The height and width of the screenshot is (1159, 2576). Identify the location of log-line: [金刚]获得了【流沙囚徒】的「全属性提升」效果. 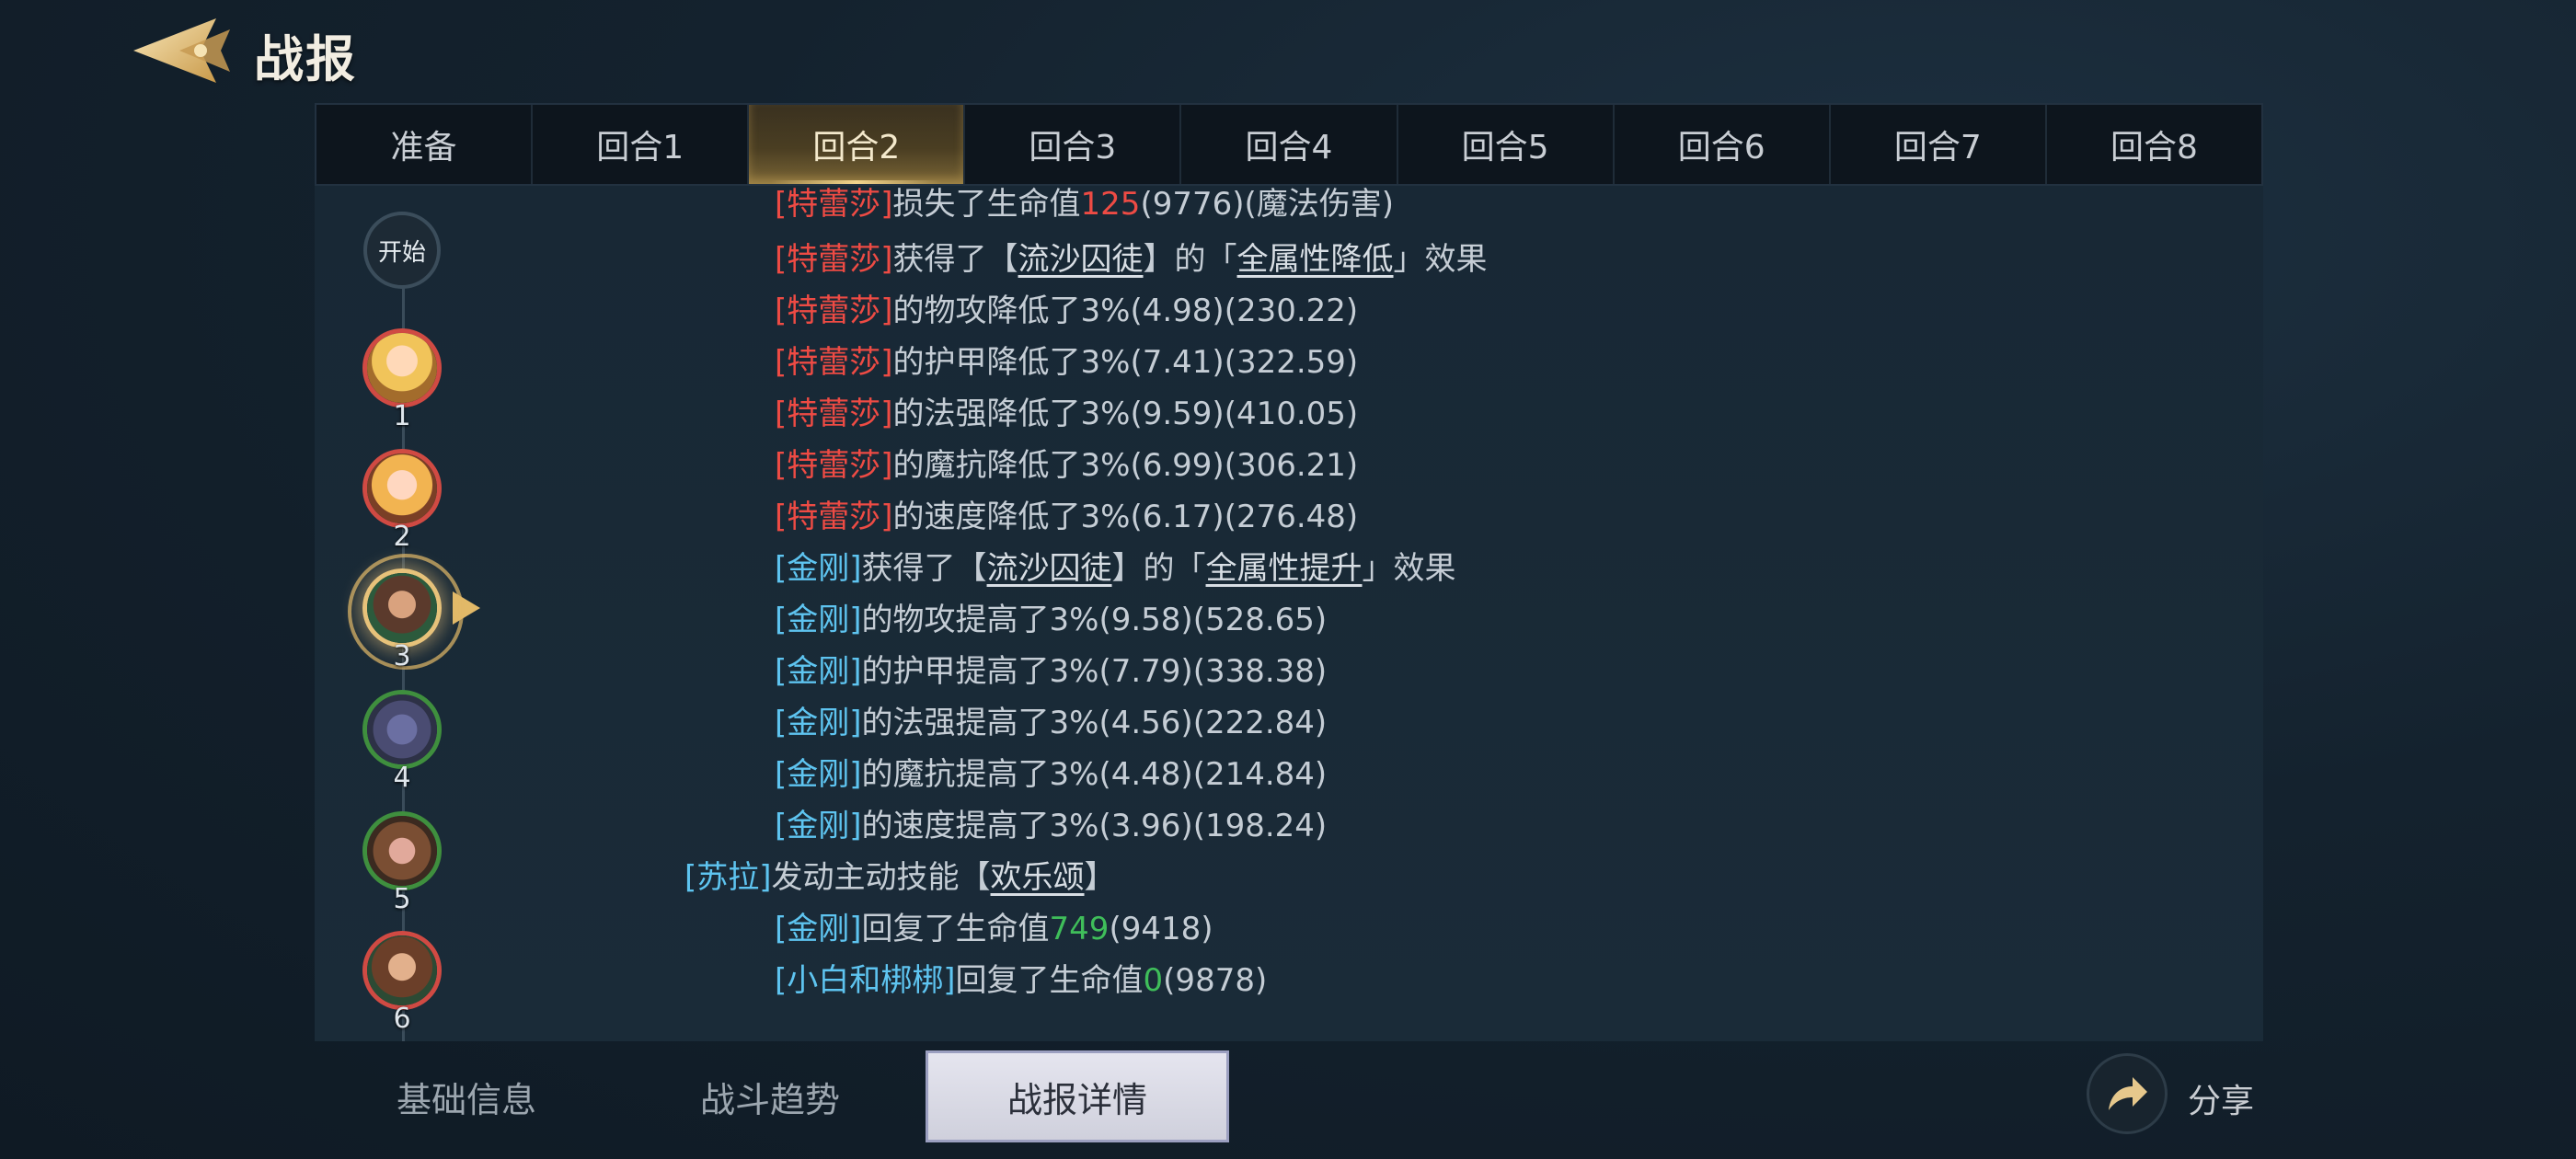
(1115, 568).